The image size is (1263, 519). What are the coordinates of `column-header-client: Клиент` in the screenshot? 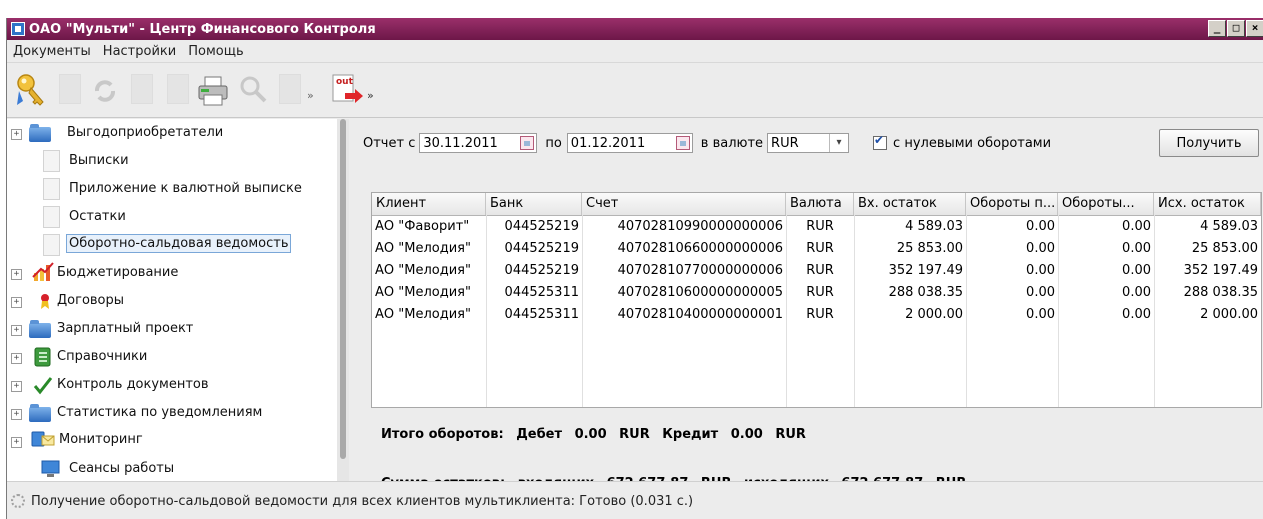 It's located at (429, 204).